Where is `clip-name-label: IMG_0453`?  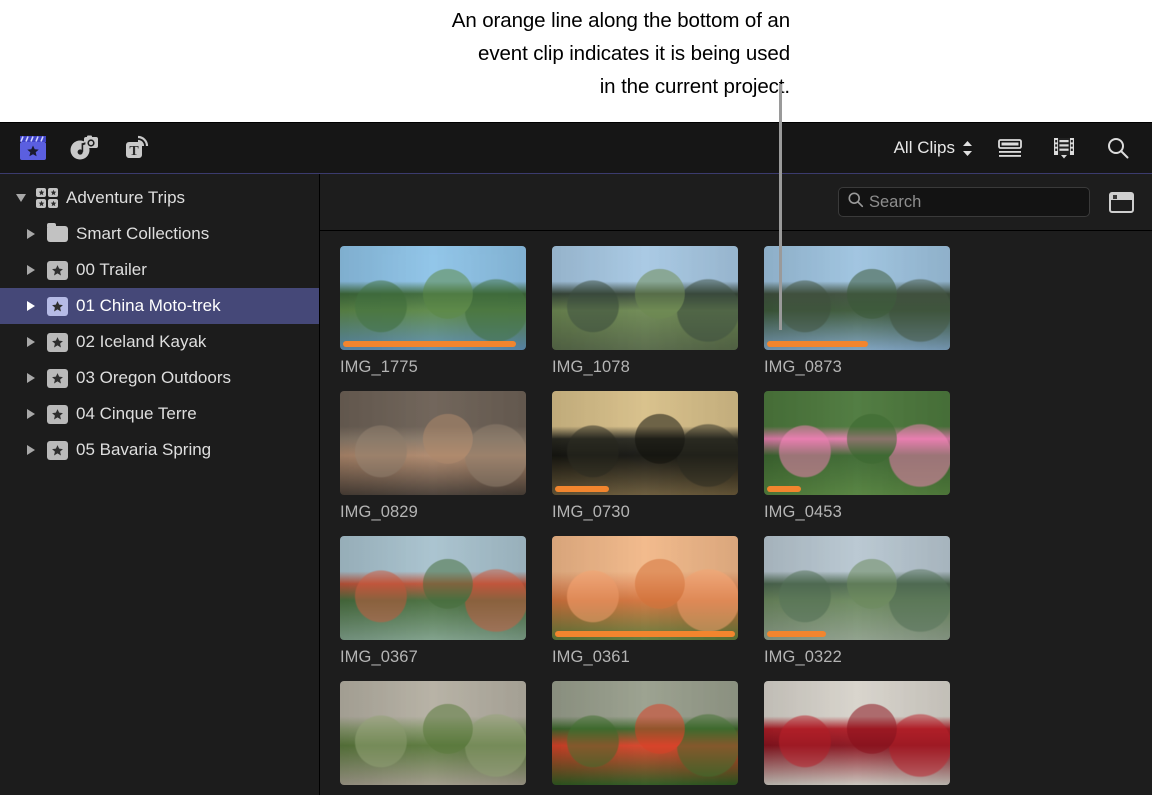 clip-name-label: IMG_0453 is located at coordinates (803, 512).